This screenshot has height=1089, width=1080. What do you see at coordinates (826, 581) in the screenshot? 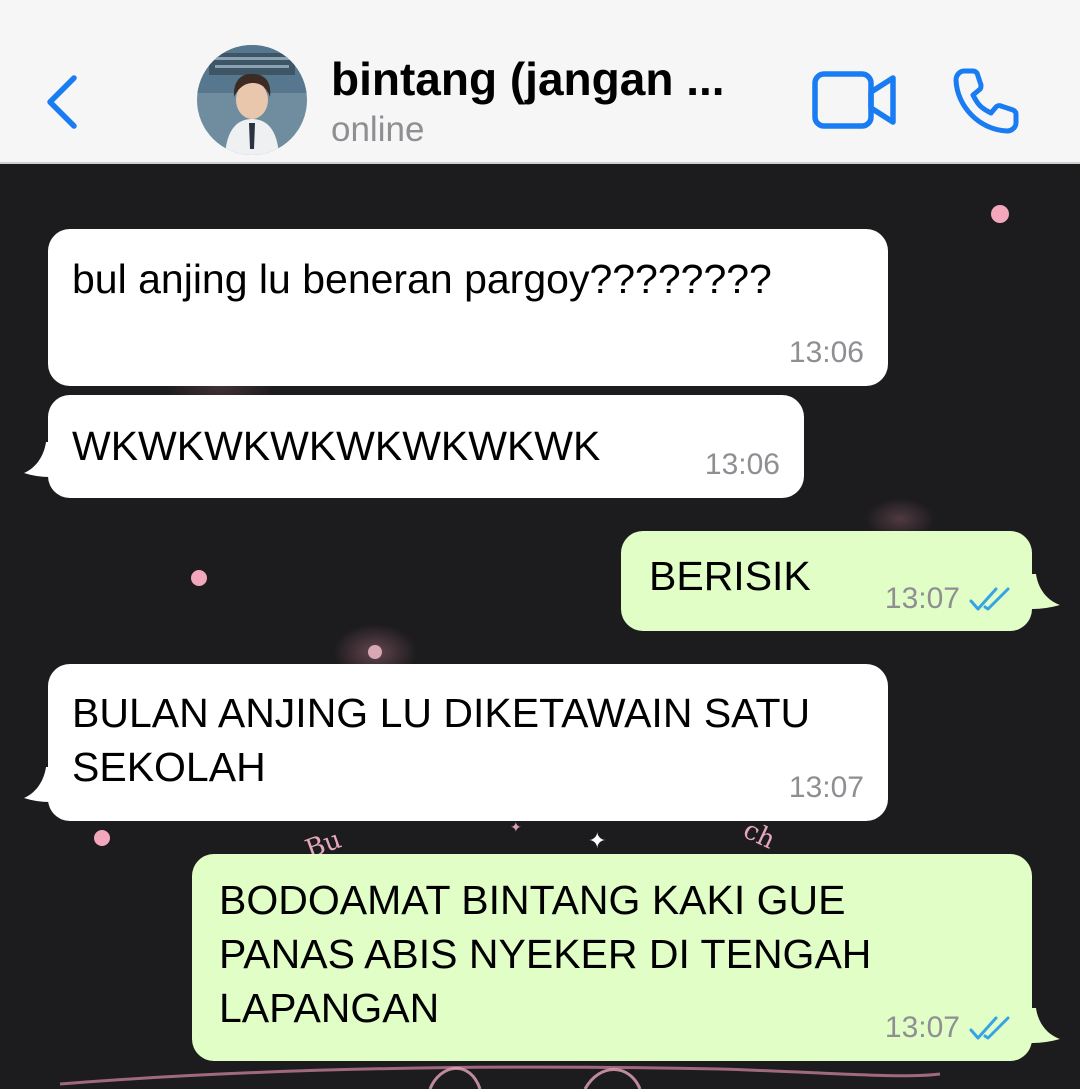
I see `message-bubble-outgoing: BERISIK 13:07` at bounding box center [826, 581].